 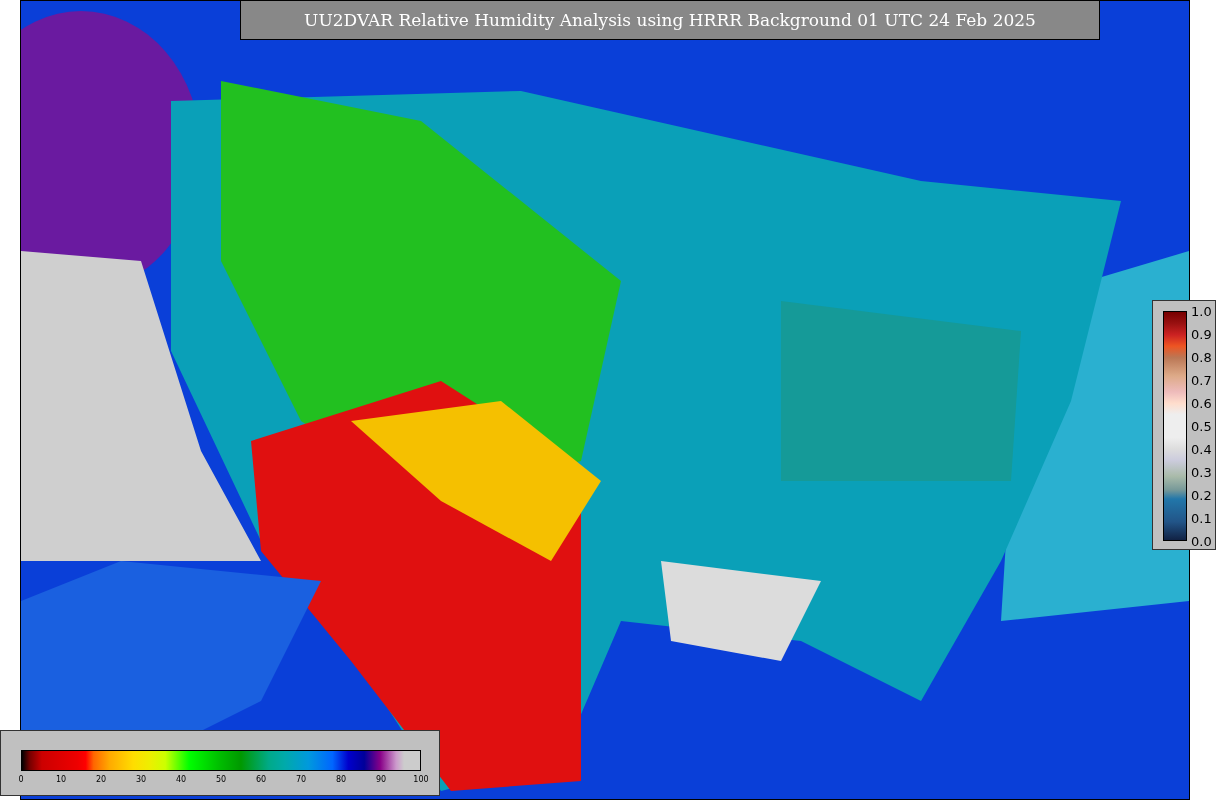 I want to click on colorbar-tick-label: 100, so click(x=421, y=779).